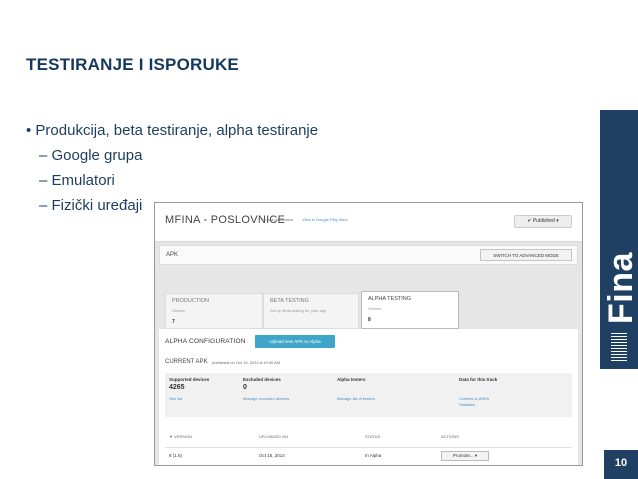  What do you see at coordinates (295, 341) in the screenshot?
I see `upload-apk-button: Upload new APK to Alpha` at bounding box center [295, 341].